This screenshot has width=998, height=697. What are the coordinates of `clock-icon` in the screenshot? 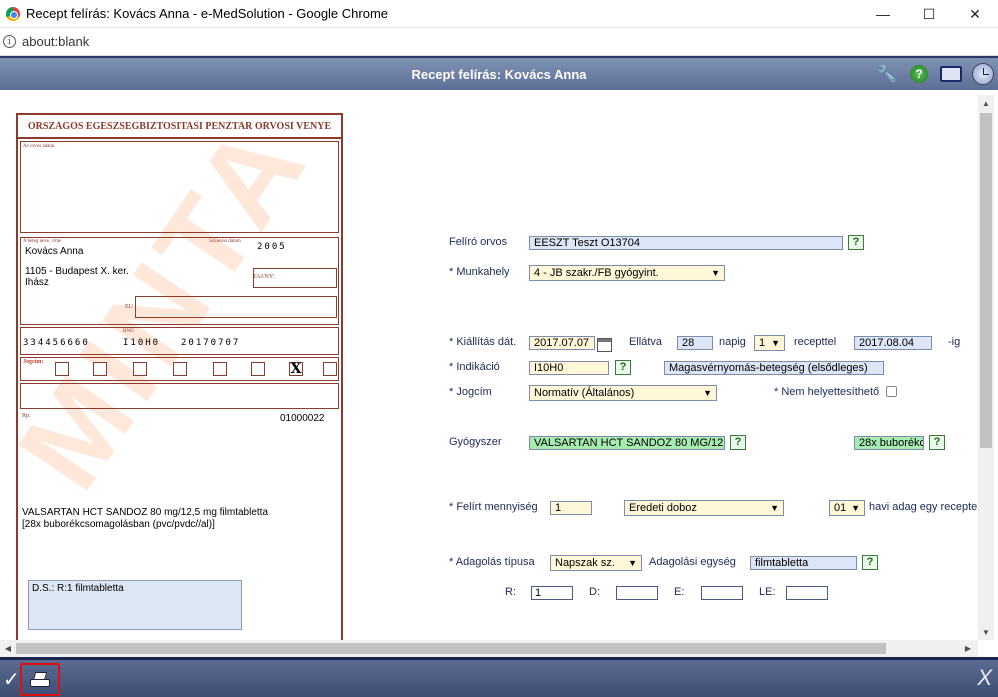 It's located at (983, 74).